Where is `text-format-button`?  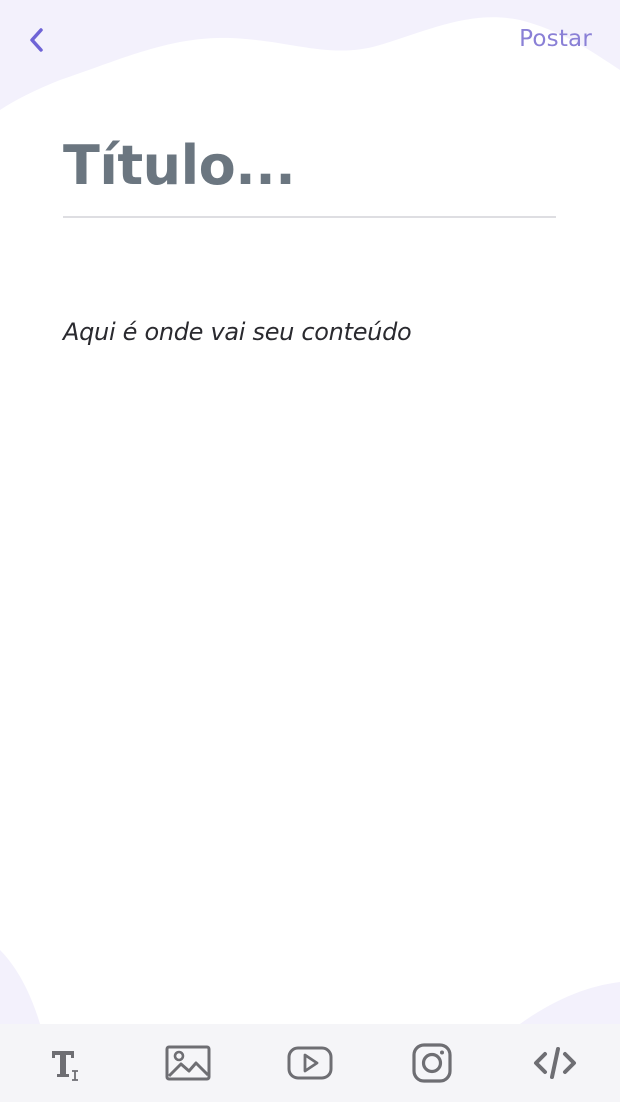 text-format-button is located at coordinates (65, 1063).